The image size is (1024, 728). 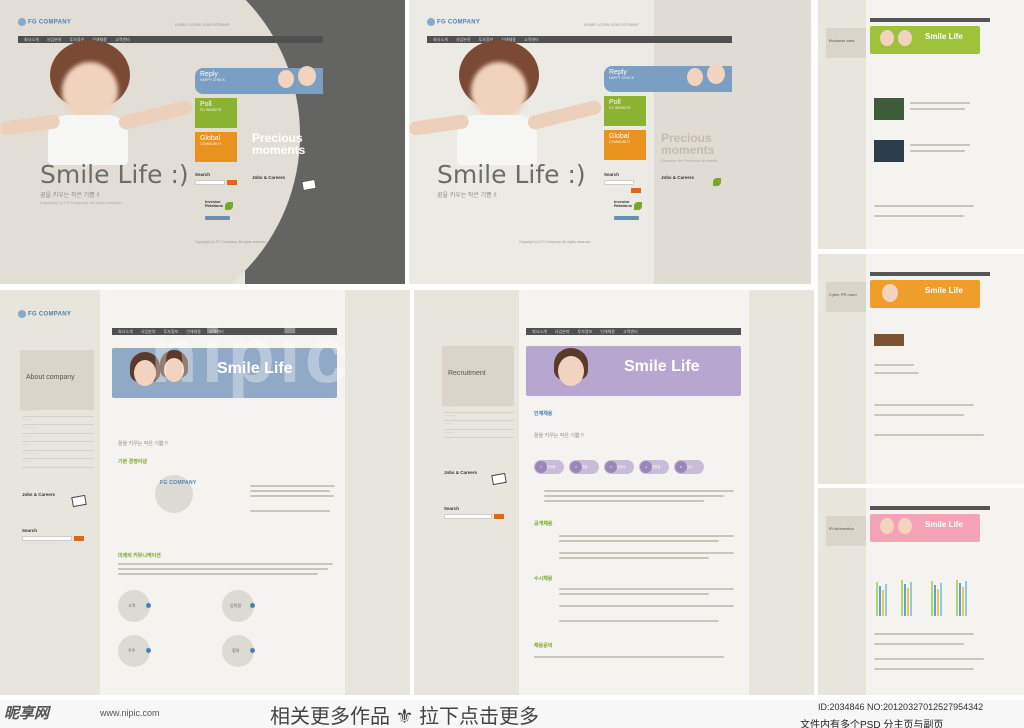 What do you see at coordinates (122, 40) in the screenshot?
I see `nav-item-support: 고객센터` at bounding box center [122, 40].